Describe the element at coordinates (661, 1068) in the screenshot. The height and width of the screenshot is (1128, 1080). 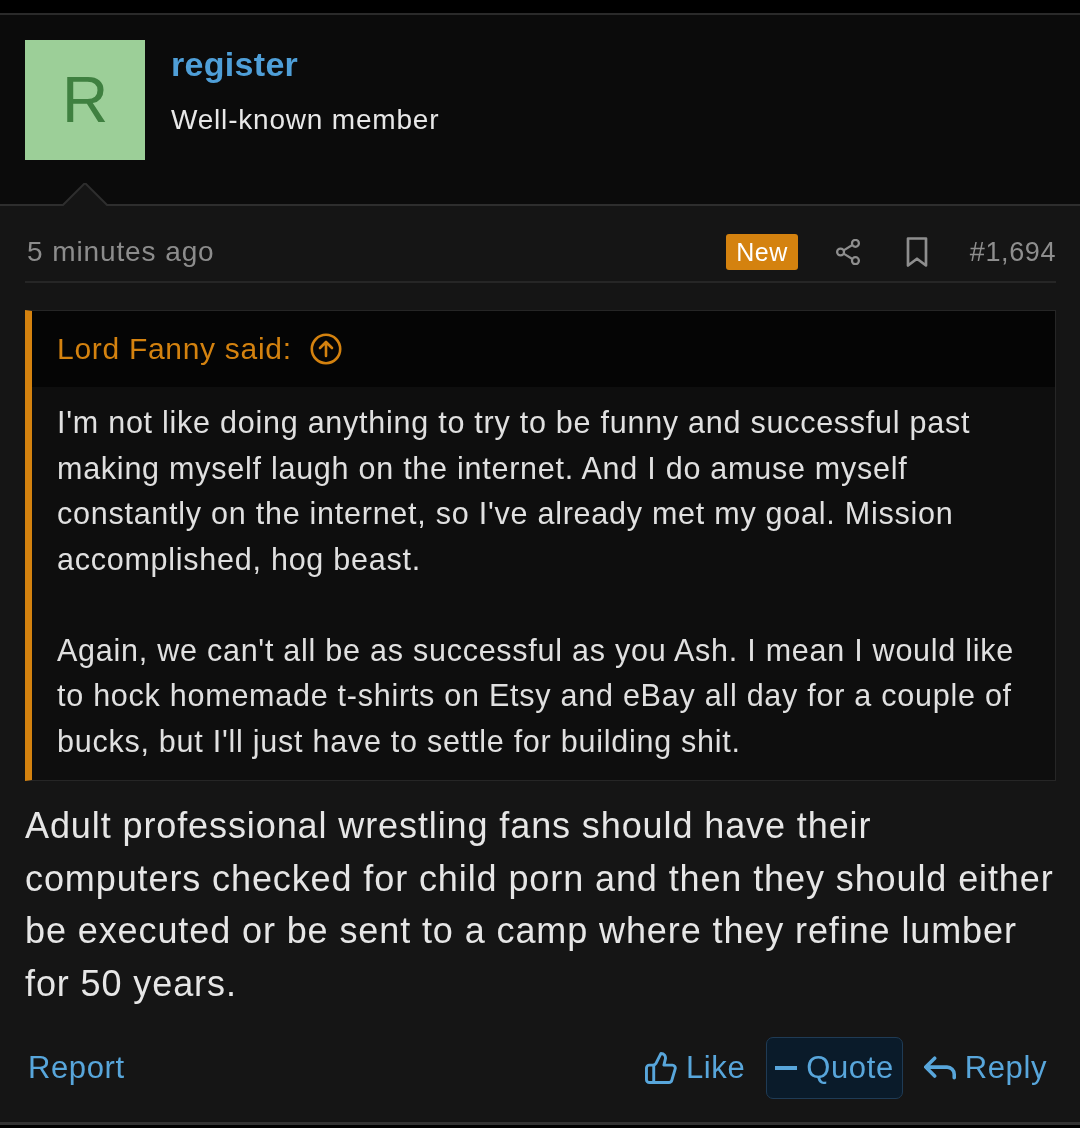
I see `thumbs-up-icon` at that location.